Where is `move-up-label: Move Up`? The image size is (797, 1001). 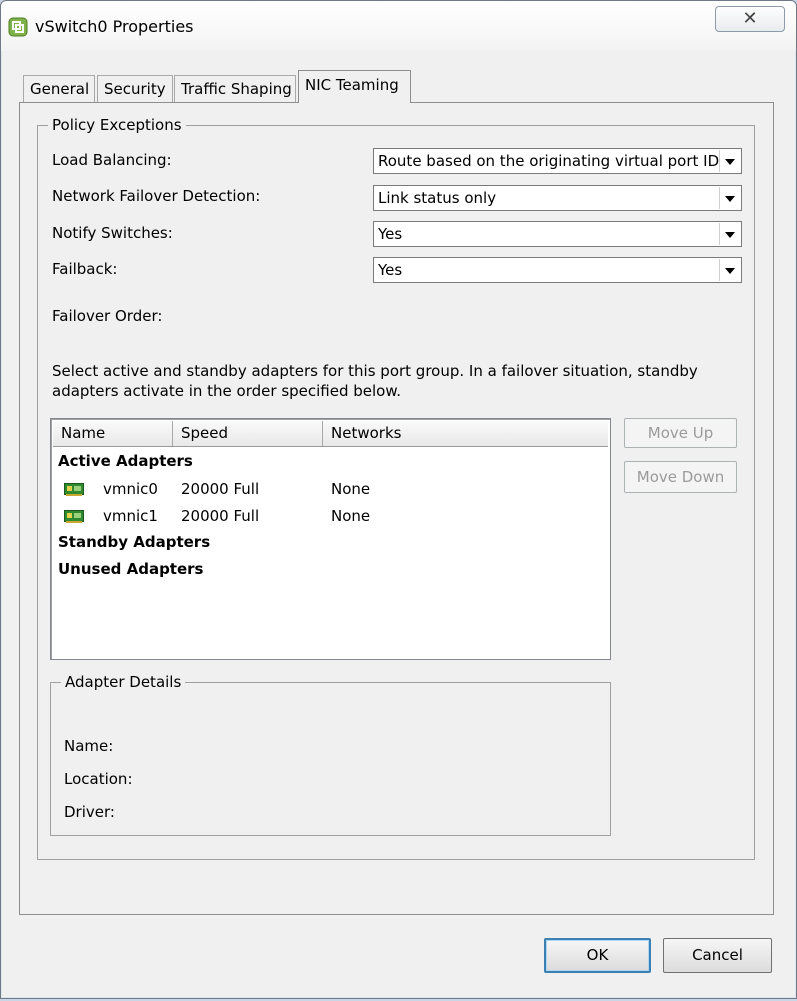 move-up-label: Move Up is located at coordinates (680, 433).